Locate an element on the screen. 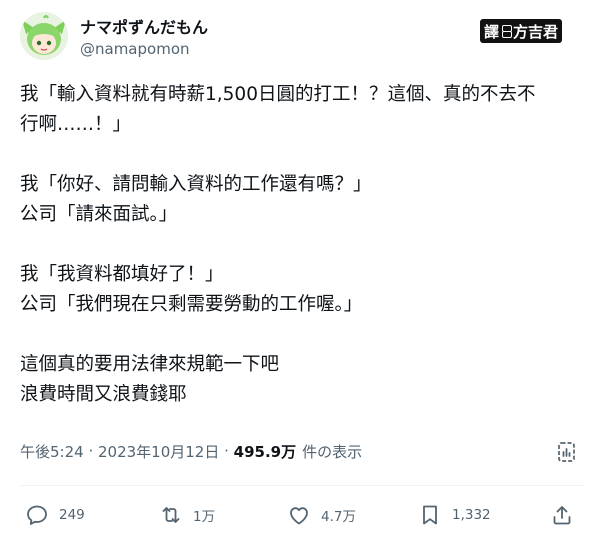  display-name: ナマポずんだもん is located at coordinates (144, 26).